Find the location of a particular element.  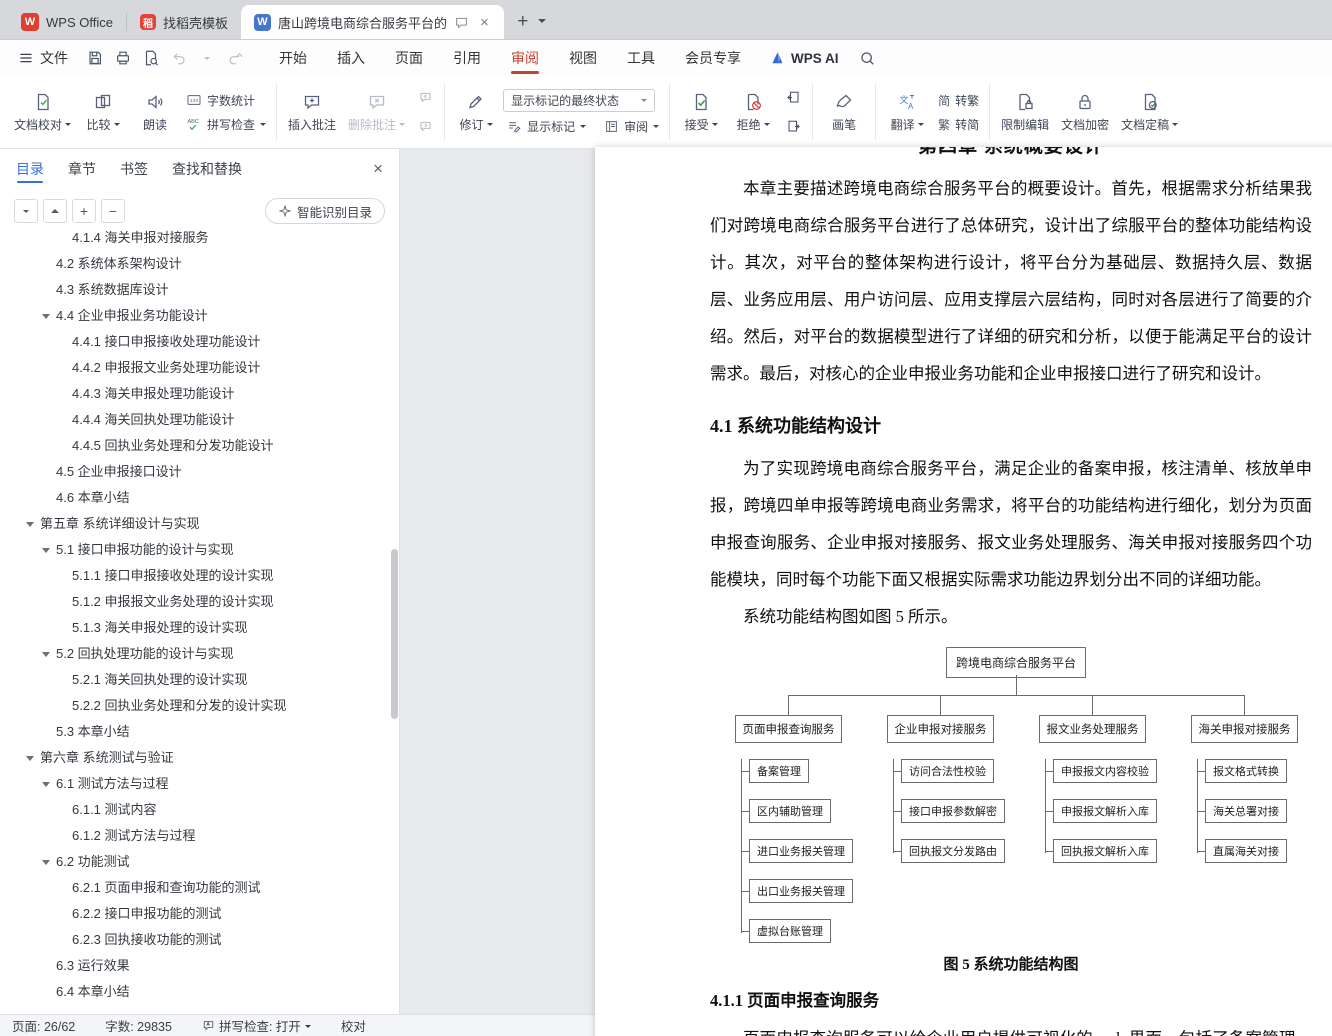

menu-tab-view: 视图 is located at coordinates (583, 58).